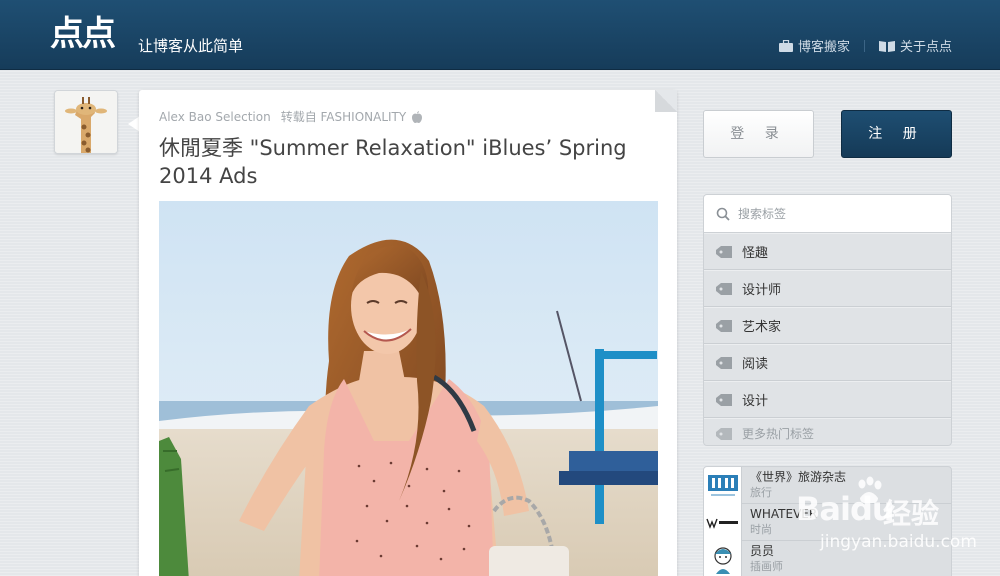  I want to click on author-avatar, so click(86, 122).